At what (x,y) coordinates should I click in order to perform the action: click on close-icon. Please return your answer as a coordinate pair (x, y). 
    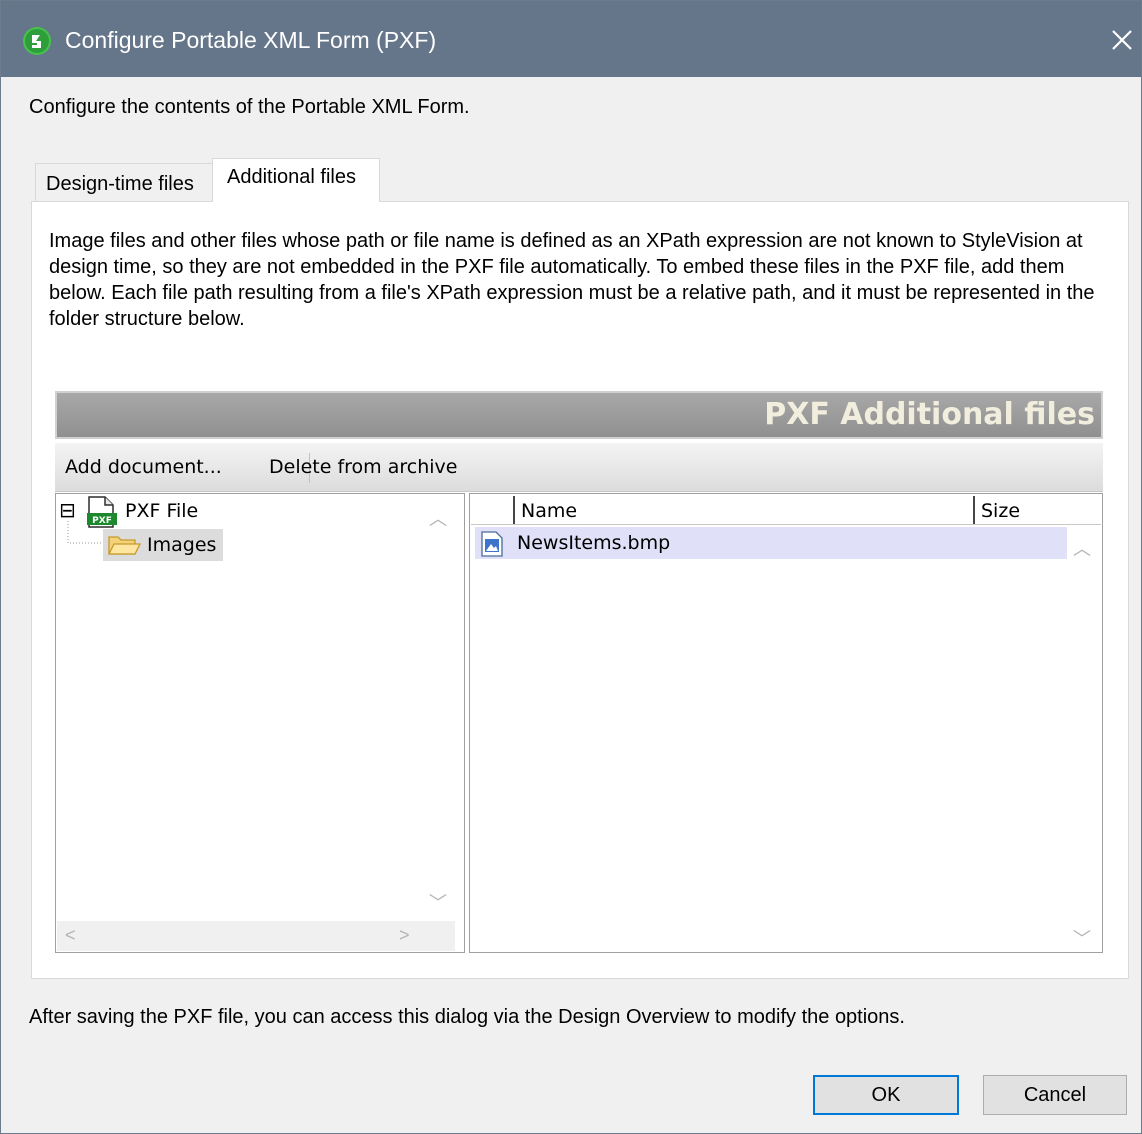
    Looking at the image, I should click on (1122, 40).